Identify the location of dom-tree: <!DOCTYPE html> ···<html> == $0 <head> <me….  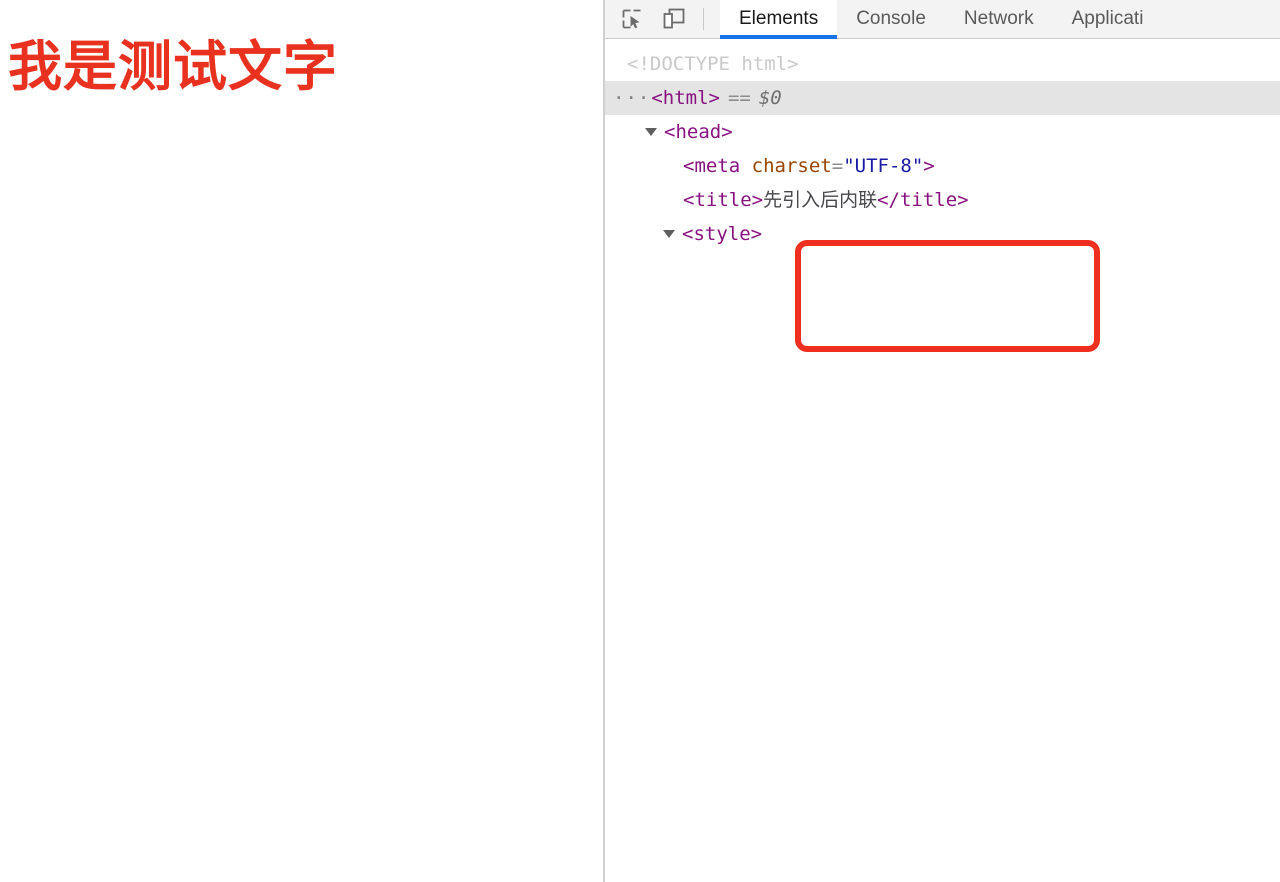
(942, 145).